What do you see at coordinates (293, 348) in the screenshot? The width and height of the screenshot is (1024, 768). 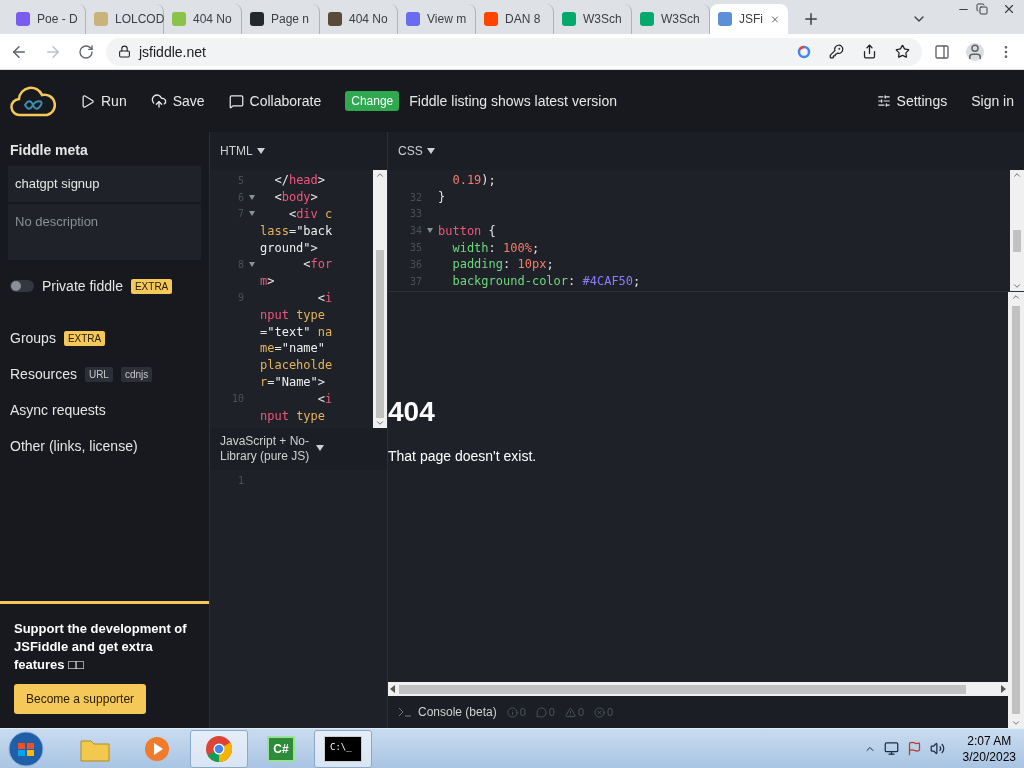 I see `code-line: me="name"` at bounding box center [293, 348].